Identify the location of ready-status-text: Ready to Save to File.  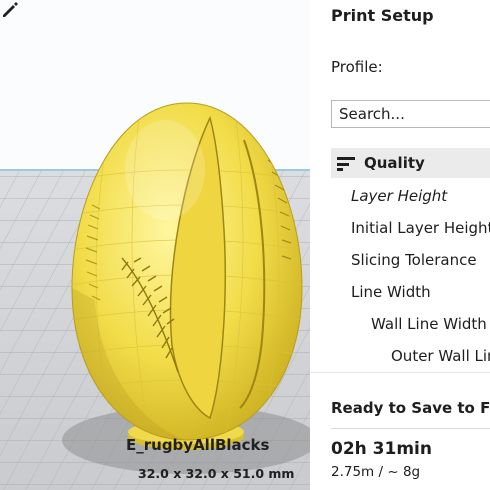
(410, 408).